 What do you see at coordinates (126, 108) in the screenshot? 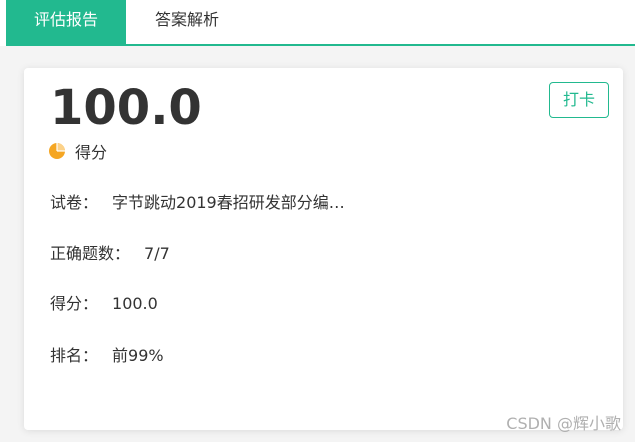
I see `score-value-large: 100.0` at bounding box center [126, 108].